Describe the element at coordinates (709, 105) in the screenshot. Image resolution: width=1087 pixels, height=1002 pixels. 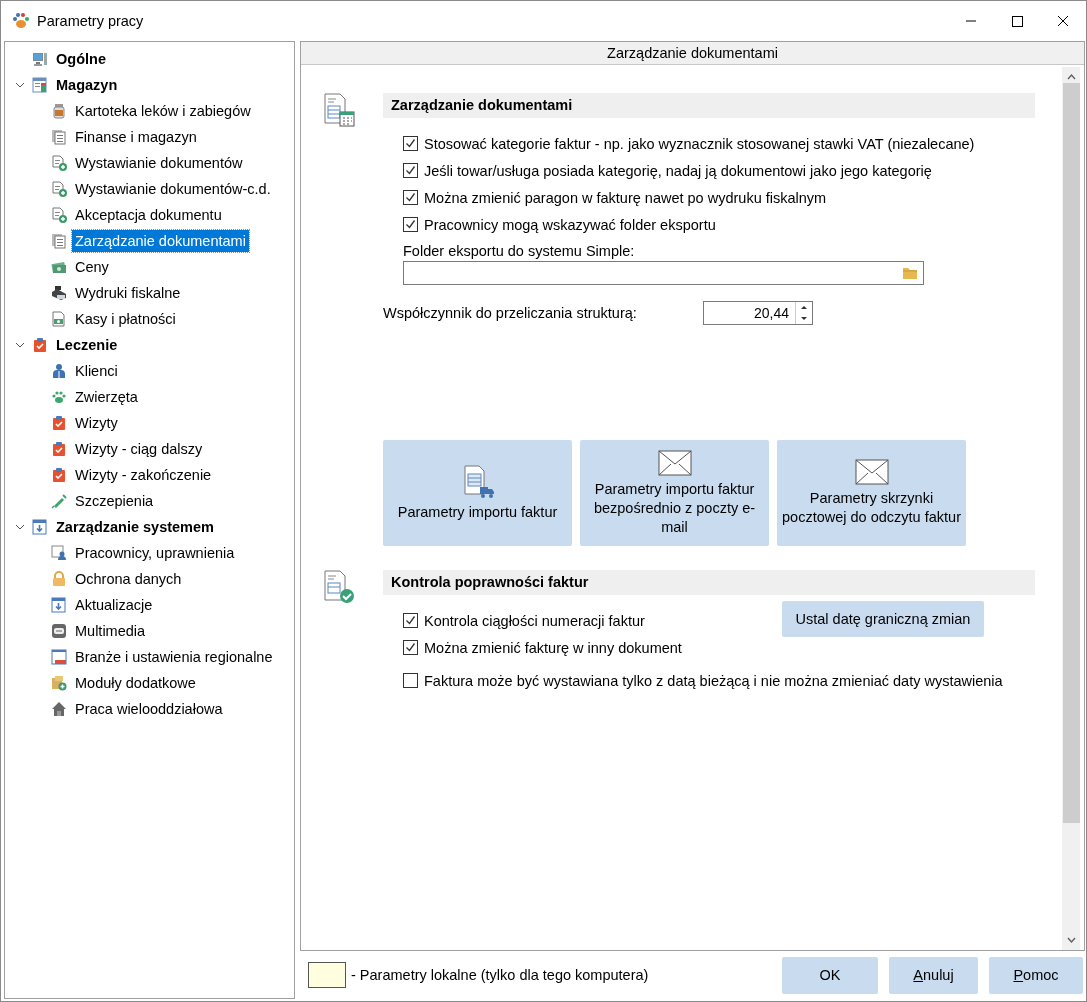
I see `section-header: Zarządzanie dokumentami` at that location.